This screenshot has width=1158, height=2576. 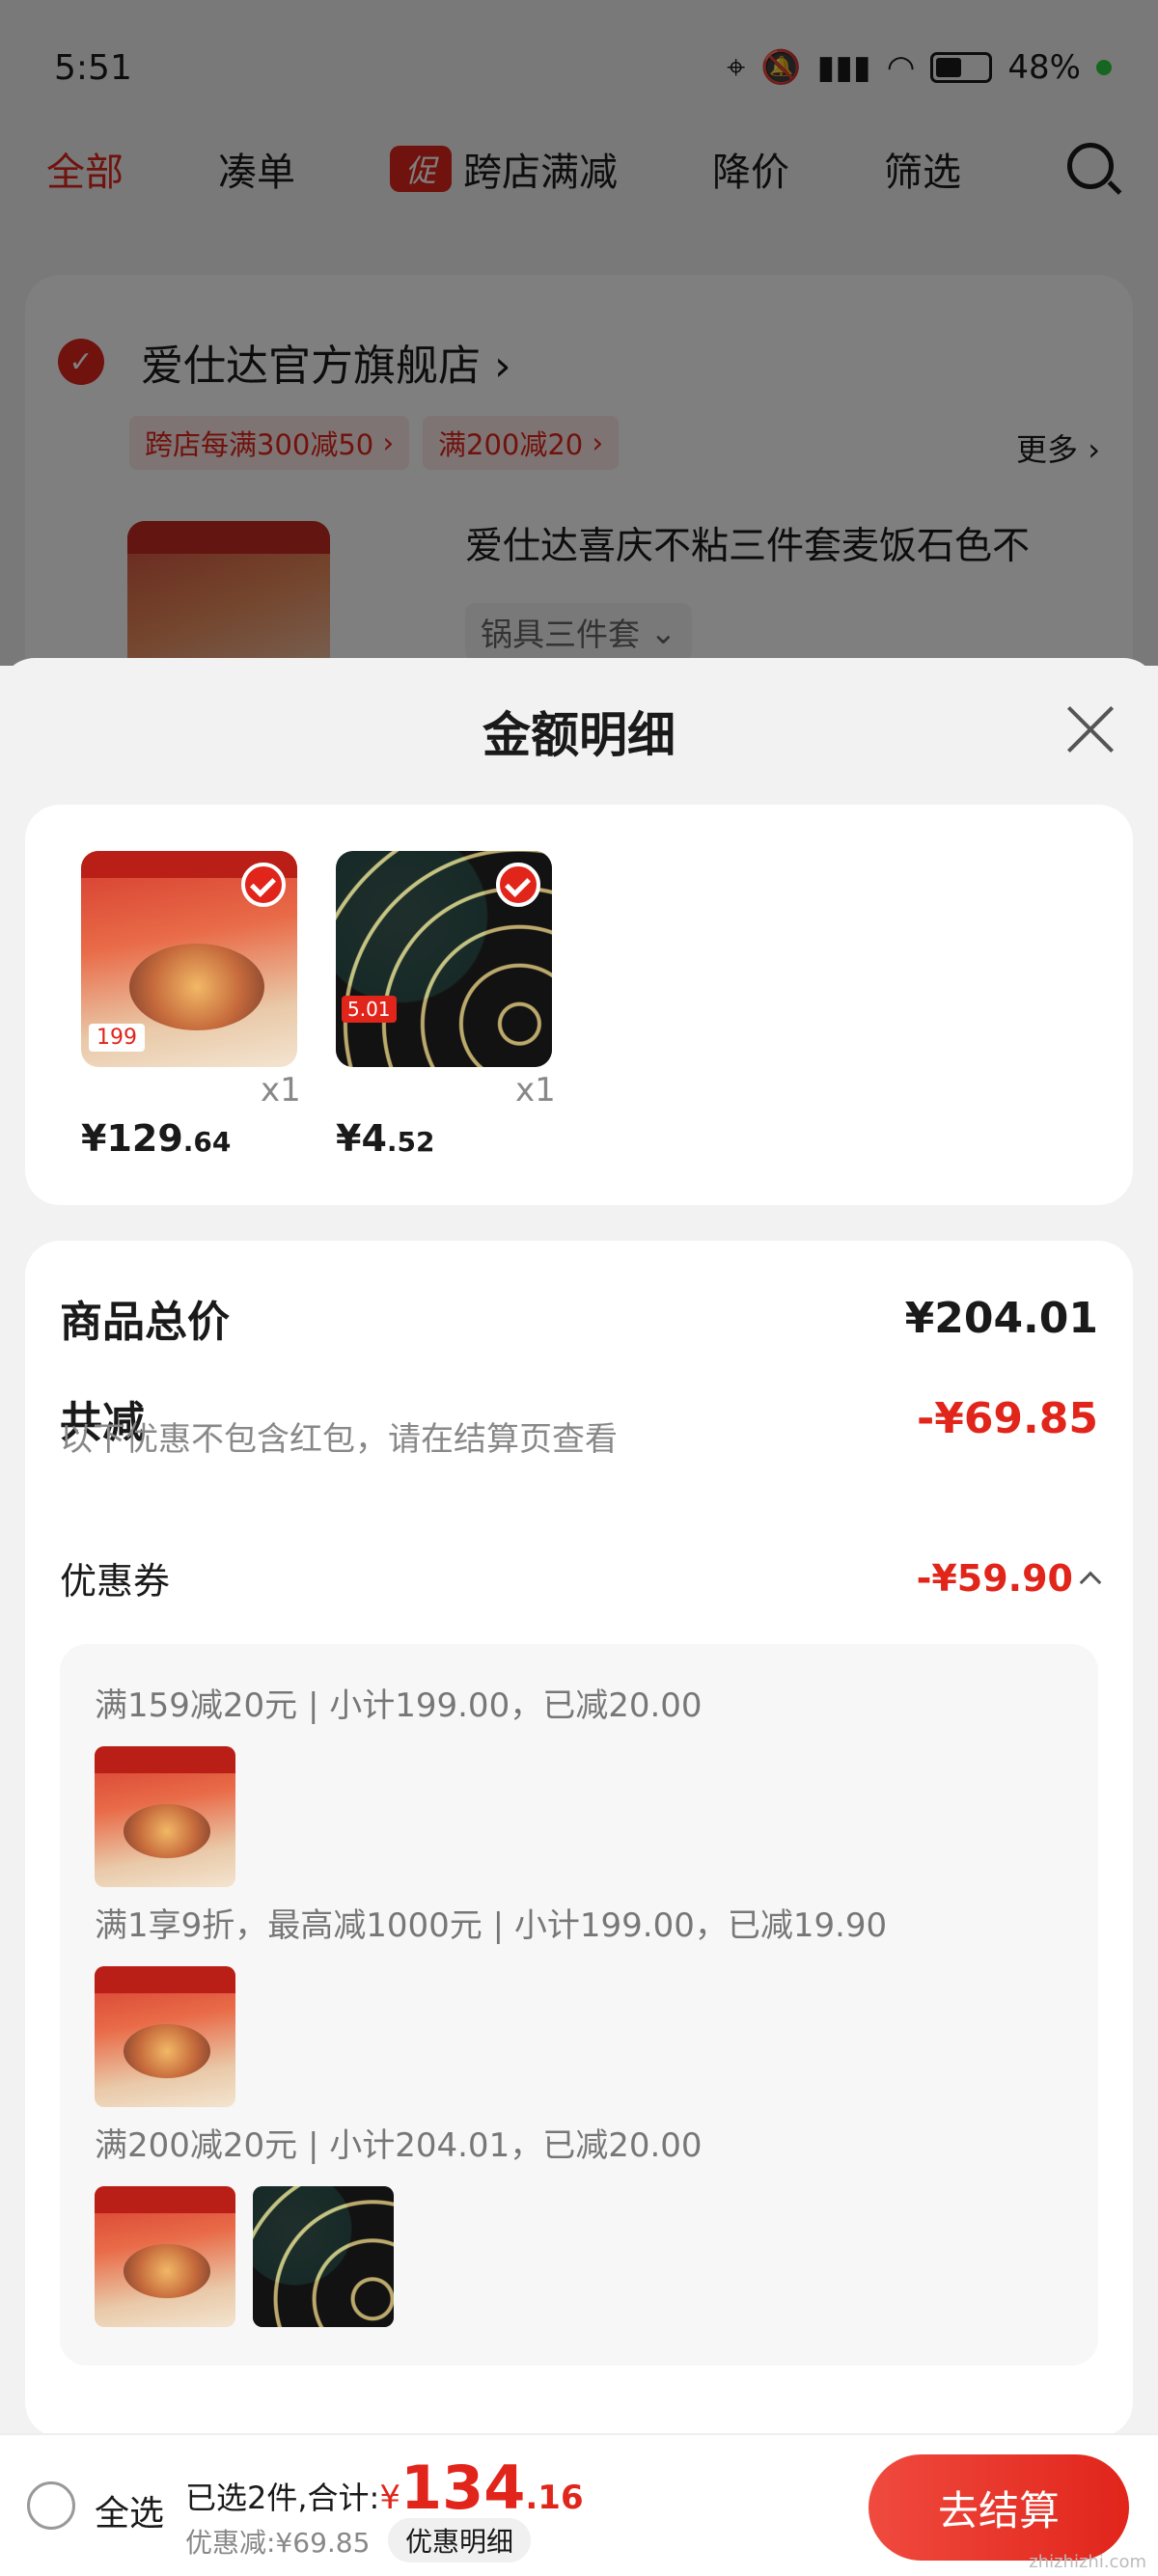 I want to click on discount-note: 以下优惠不包含红包，请在结算页查看, so click(x=339, y=1439).